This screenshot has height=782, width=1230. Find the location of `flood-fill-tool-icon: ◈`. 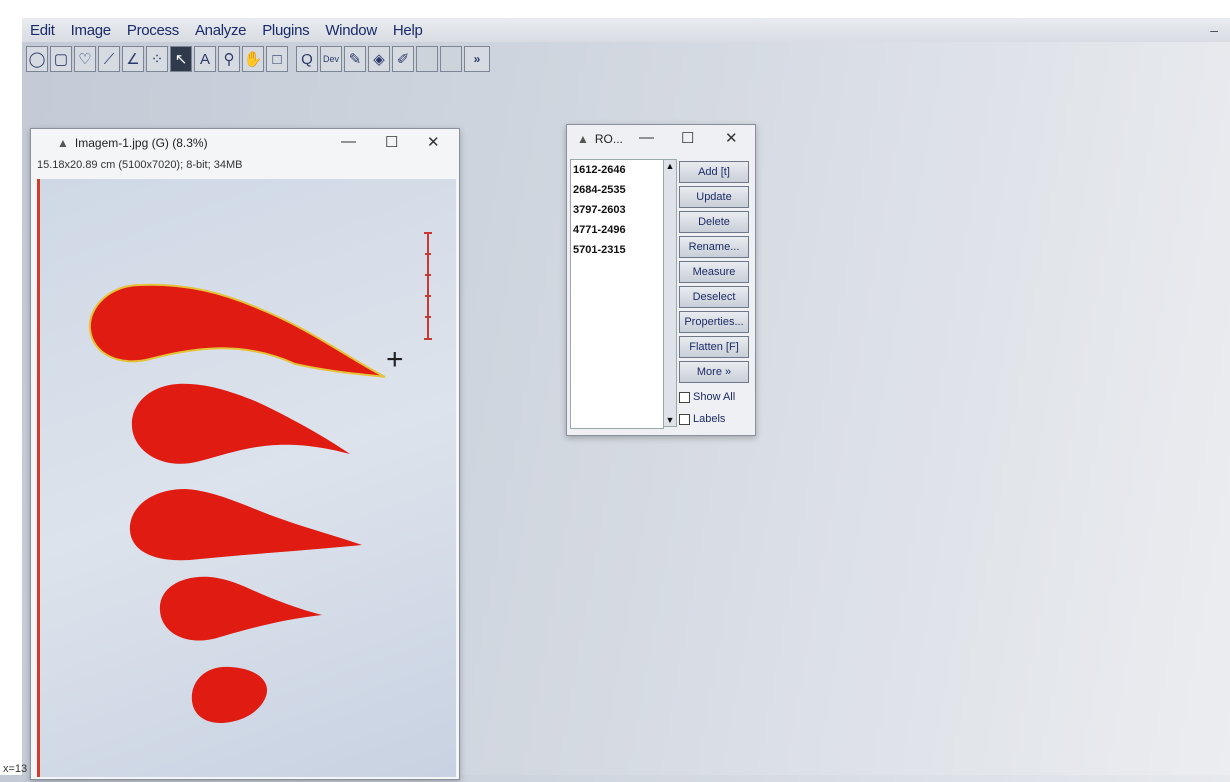

flood-fill-tool-icon: ◈ is located at coordinates (379, 59).